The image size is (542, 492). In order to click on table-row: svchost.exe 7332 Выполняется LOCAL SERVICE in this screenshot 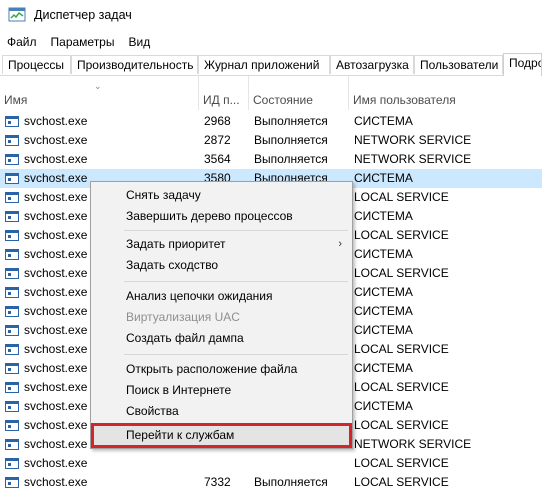, I will do `click(271, 482)`.